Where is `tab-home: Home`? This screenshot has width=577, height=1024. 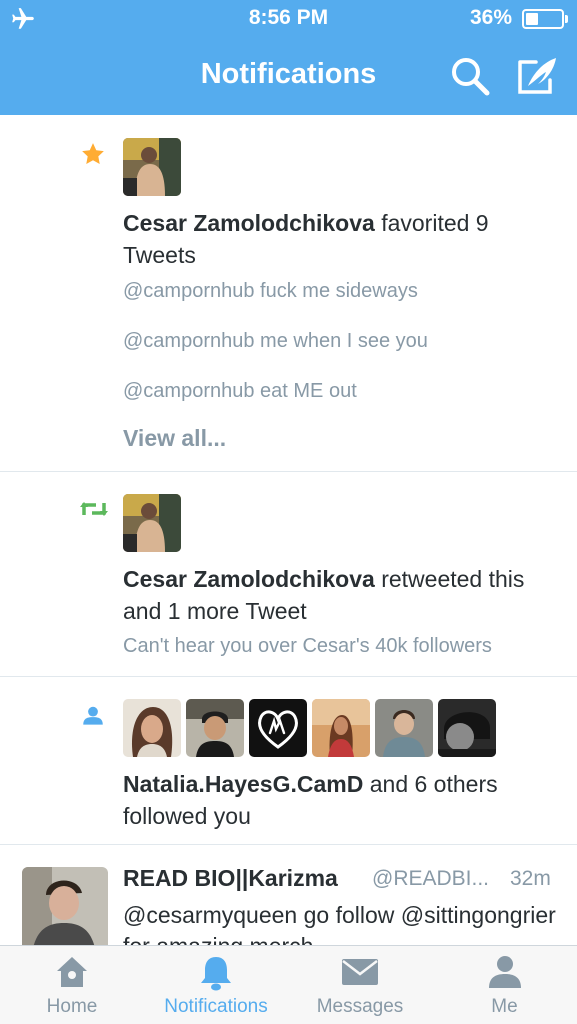 tab-home: Home is located at coordinates (72, 985).